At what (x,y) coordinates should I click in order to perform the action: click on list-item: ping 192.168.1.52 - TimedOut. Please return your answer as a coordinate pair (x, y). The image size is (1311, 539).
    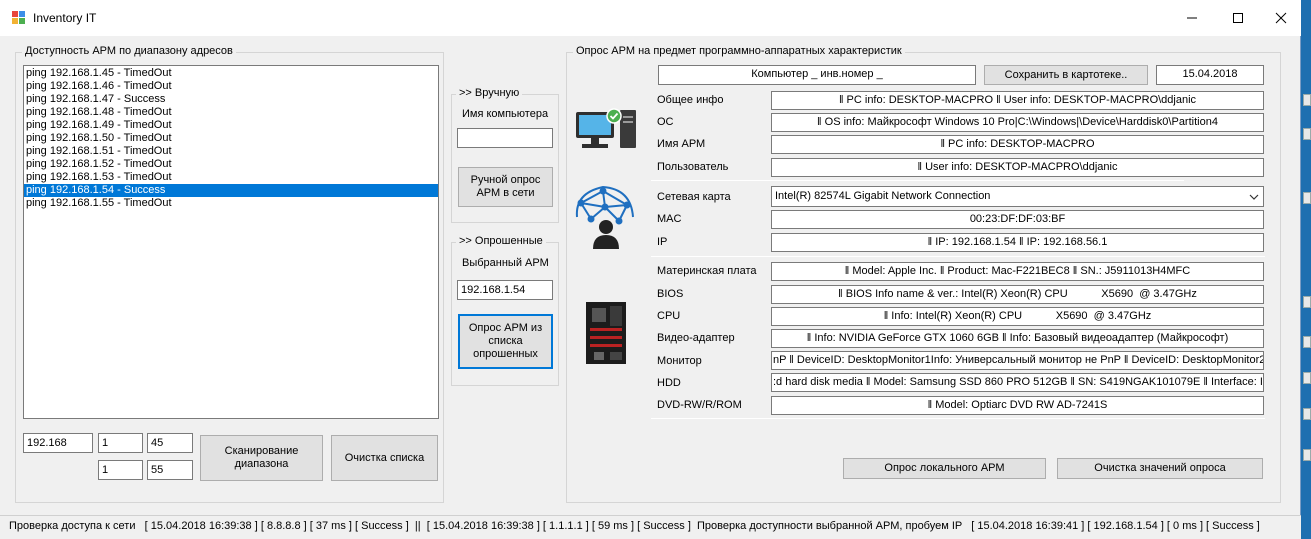
    Looking at the image, I should click on (231, 164).